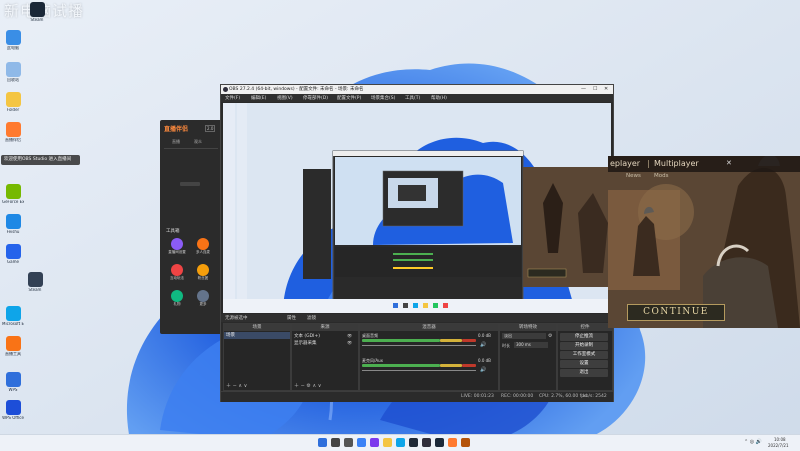 Image resolution: width=800 pixels, height=451 pixels. What do you see at coordinates (595, 89) in the screenshot?
I see `maximize-icon: ☐` at bounding box center [595, 89].